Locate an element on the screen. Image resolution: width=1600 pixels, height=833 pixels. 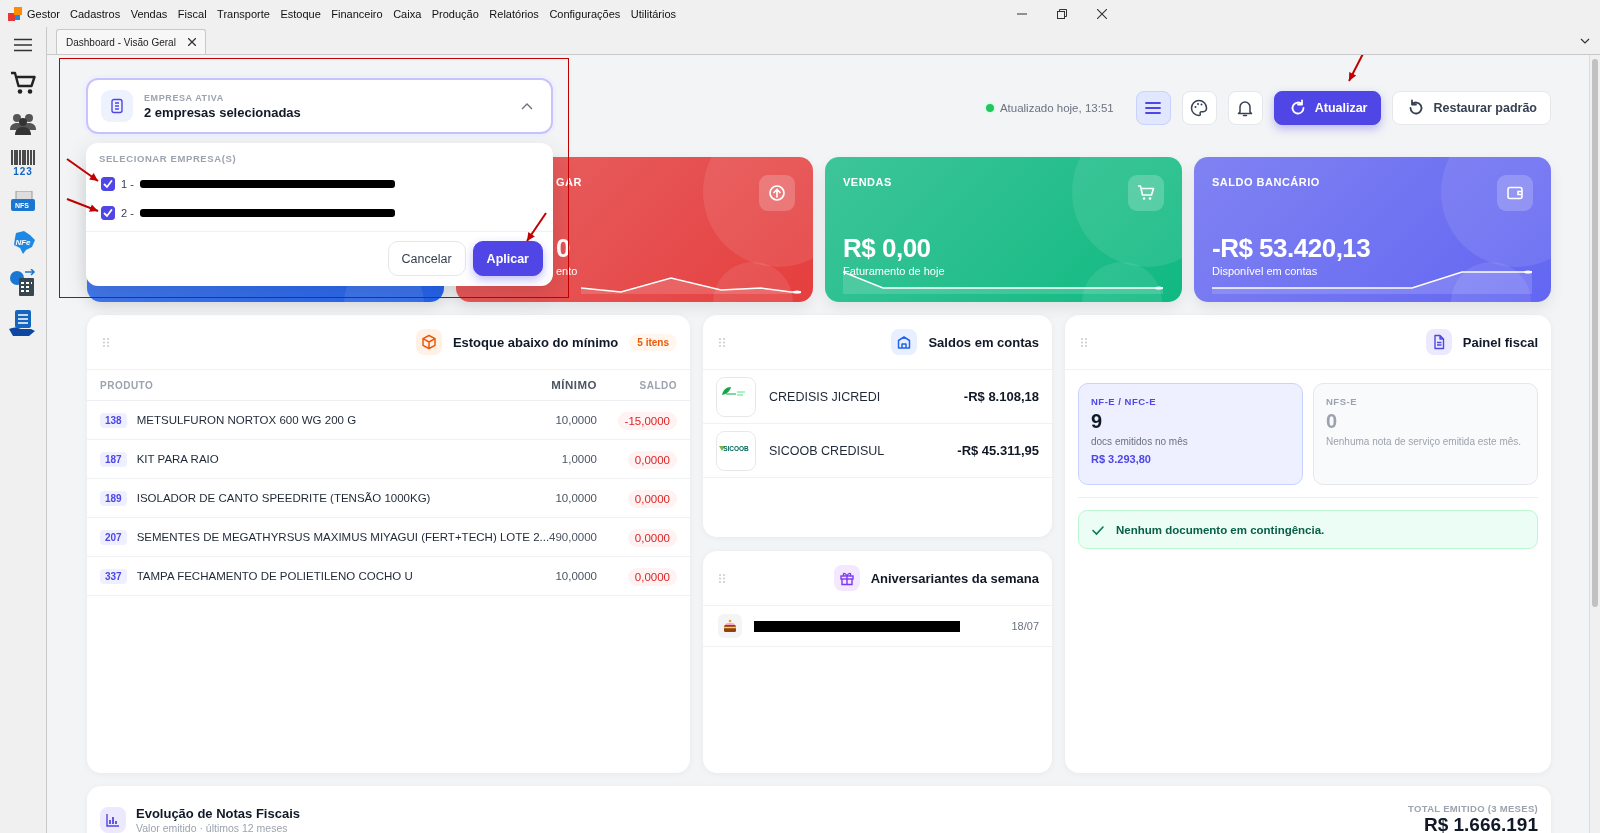
menu-item: Relatórios is located at coordinates (514, 13).